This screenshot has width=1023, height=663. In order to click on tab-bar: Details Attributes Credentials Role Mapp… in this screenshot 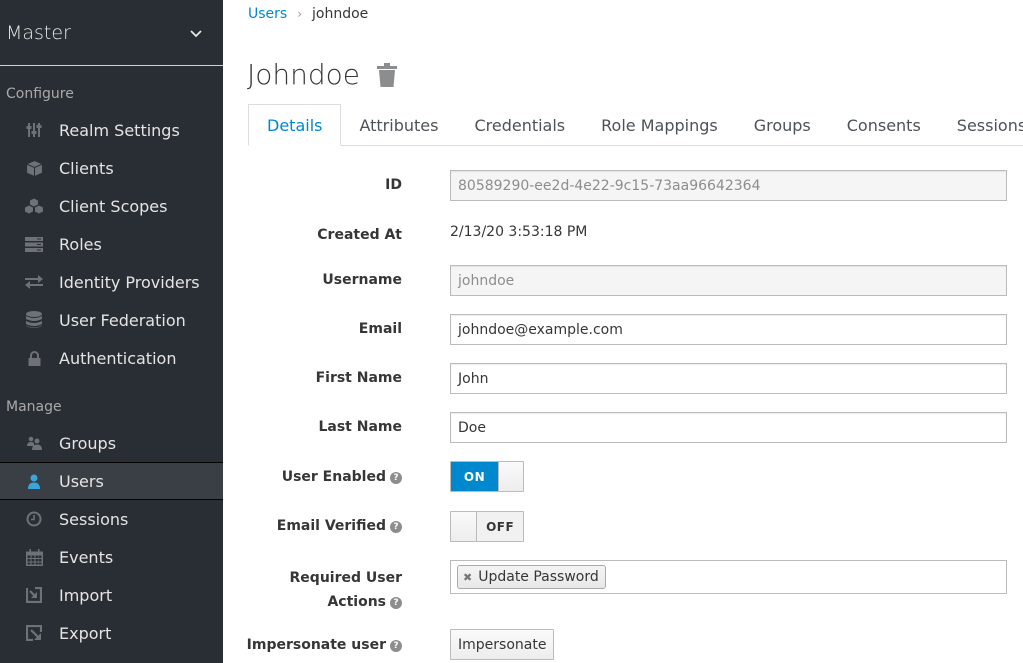, I will do `click(635, 125)`.